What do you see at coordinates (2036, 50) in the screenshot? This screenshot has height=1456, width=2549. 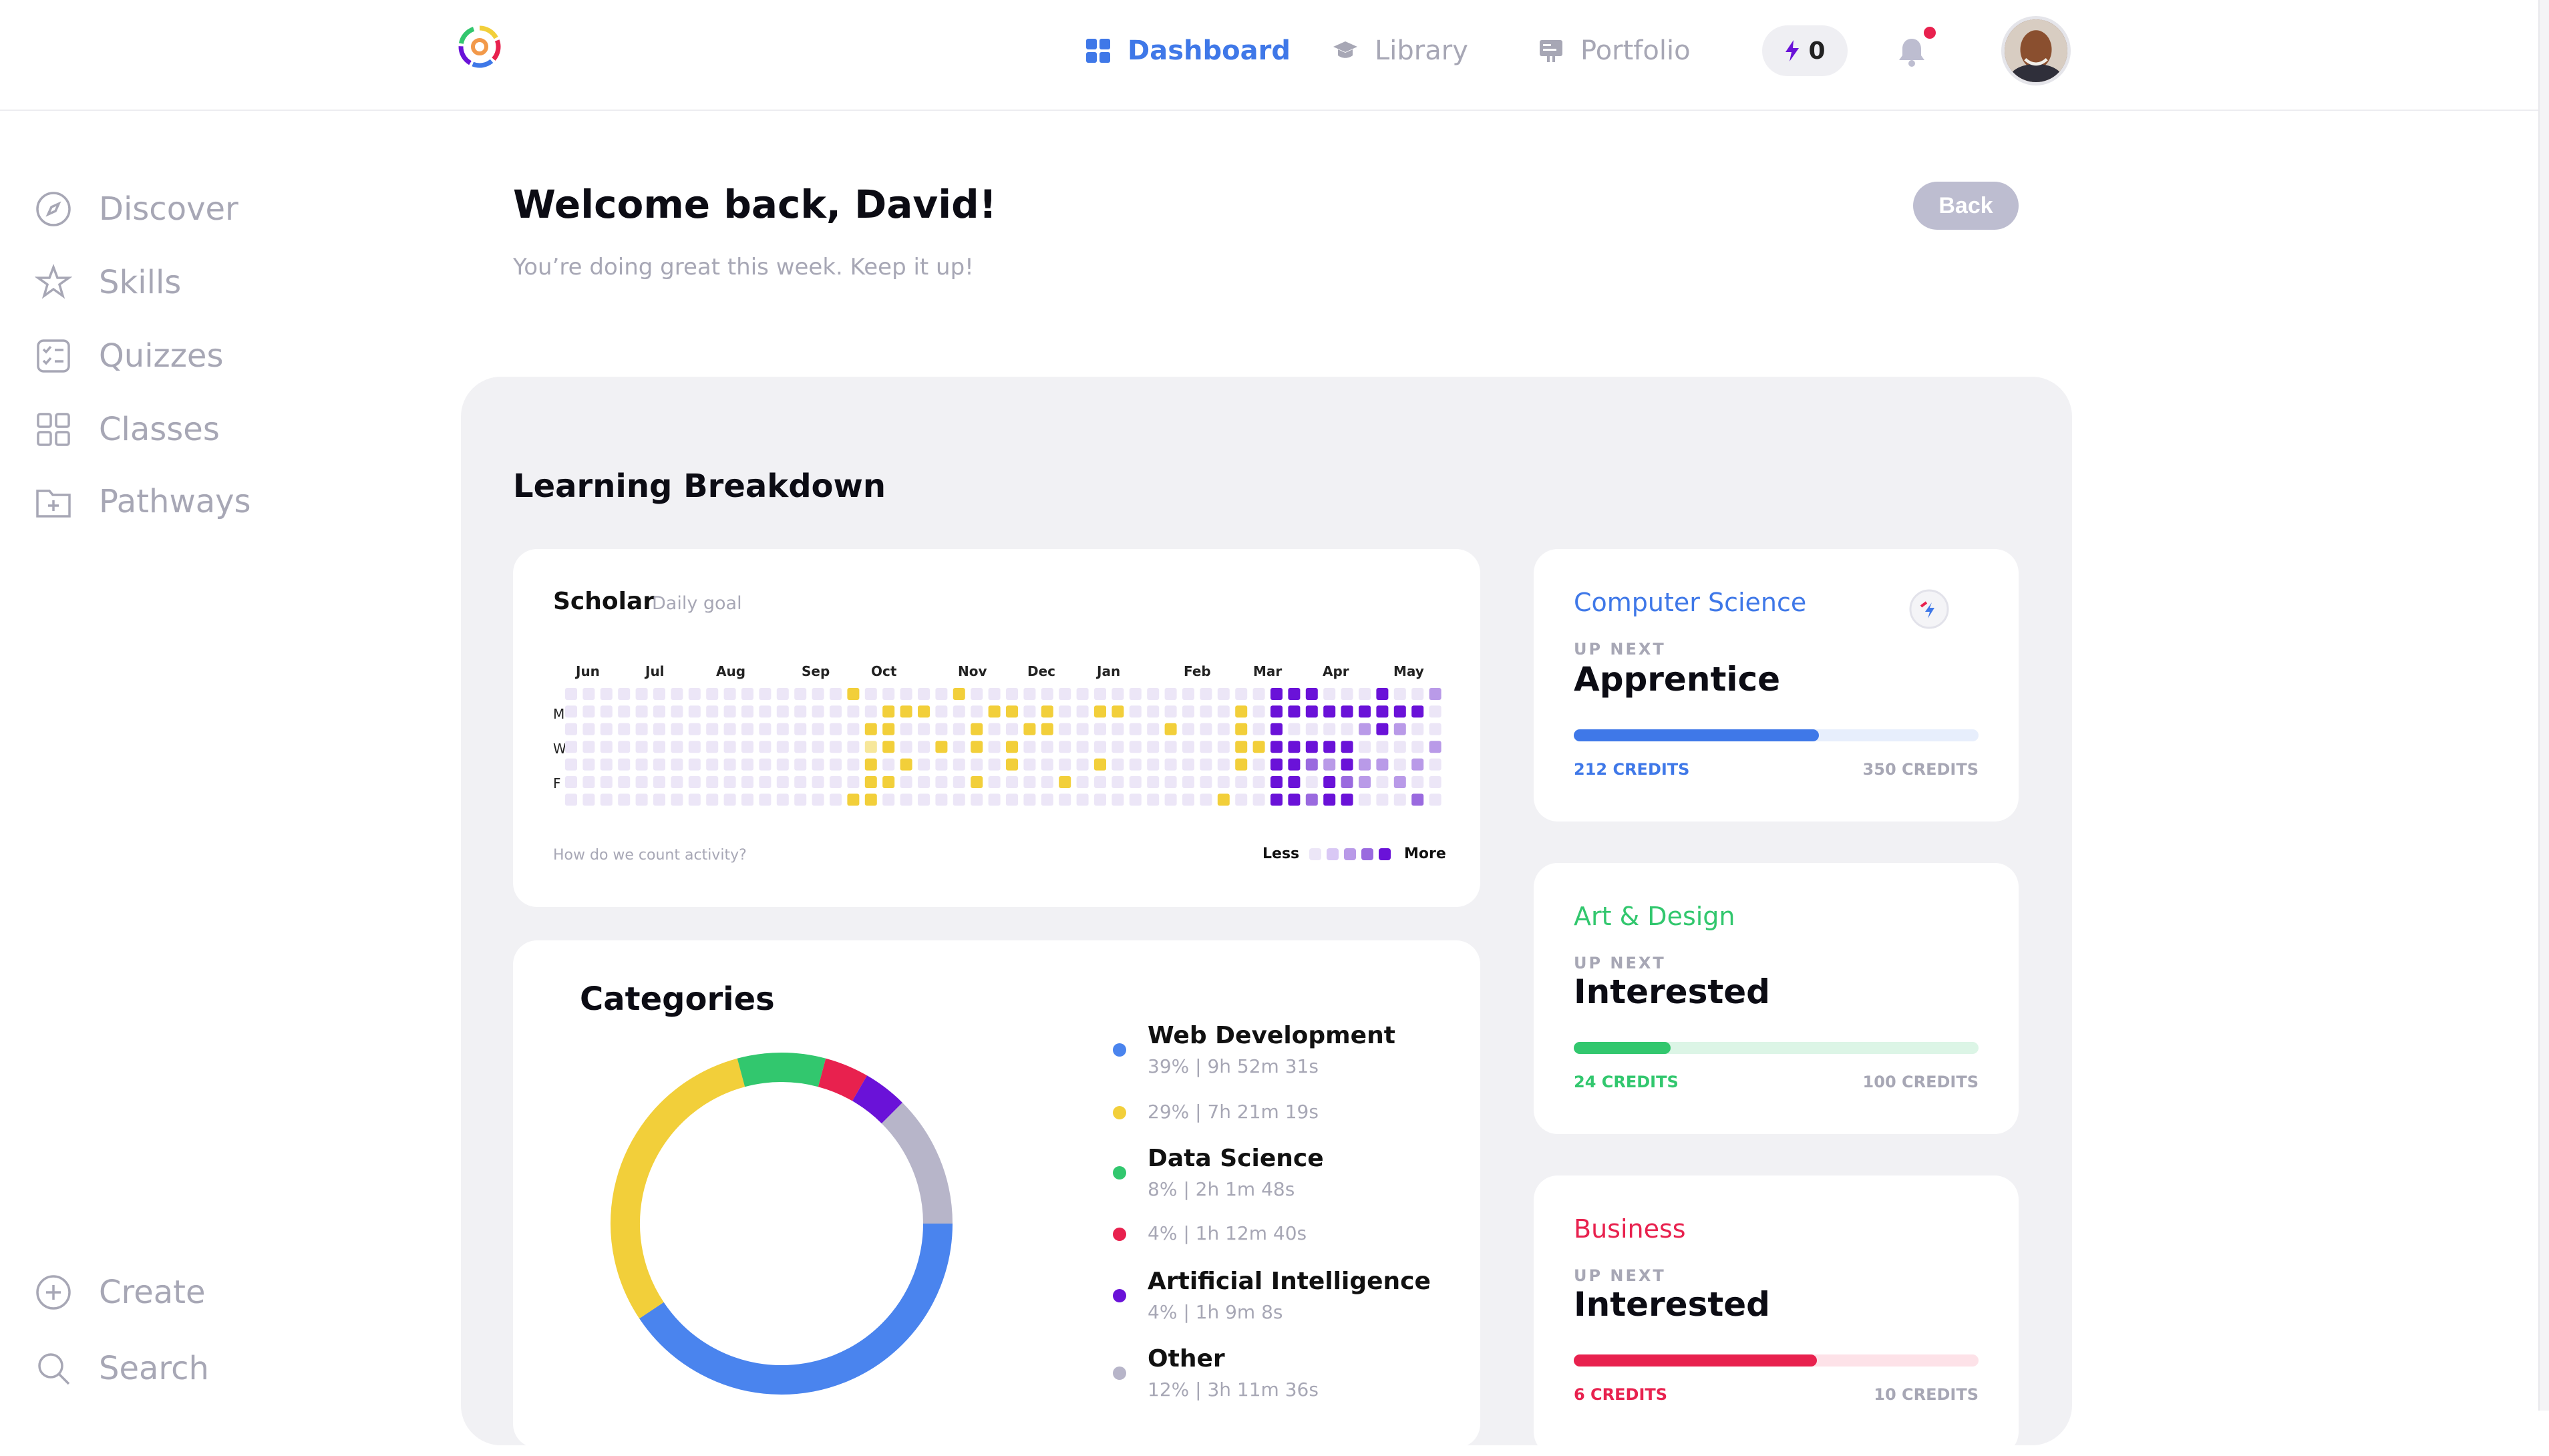 I see `avatar` at bounding box center [2036, 50].